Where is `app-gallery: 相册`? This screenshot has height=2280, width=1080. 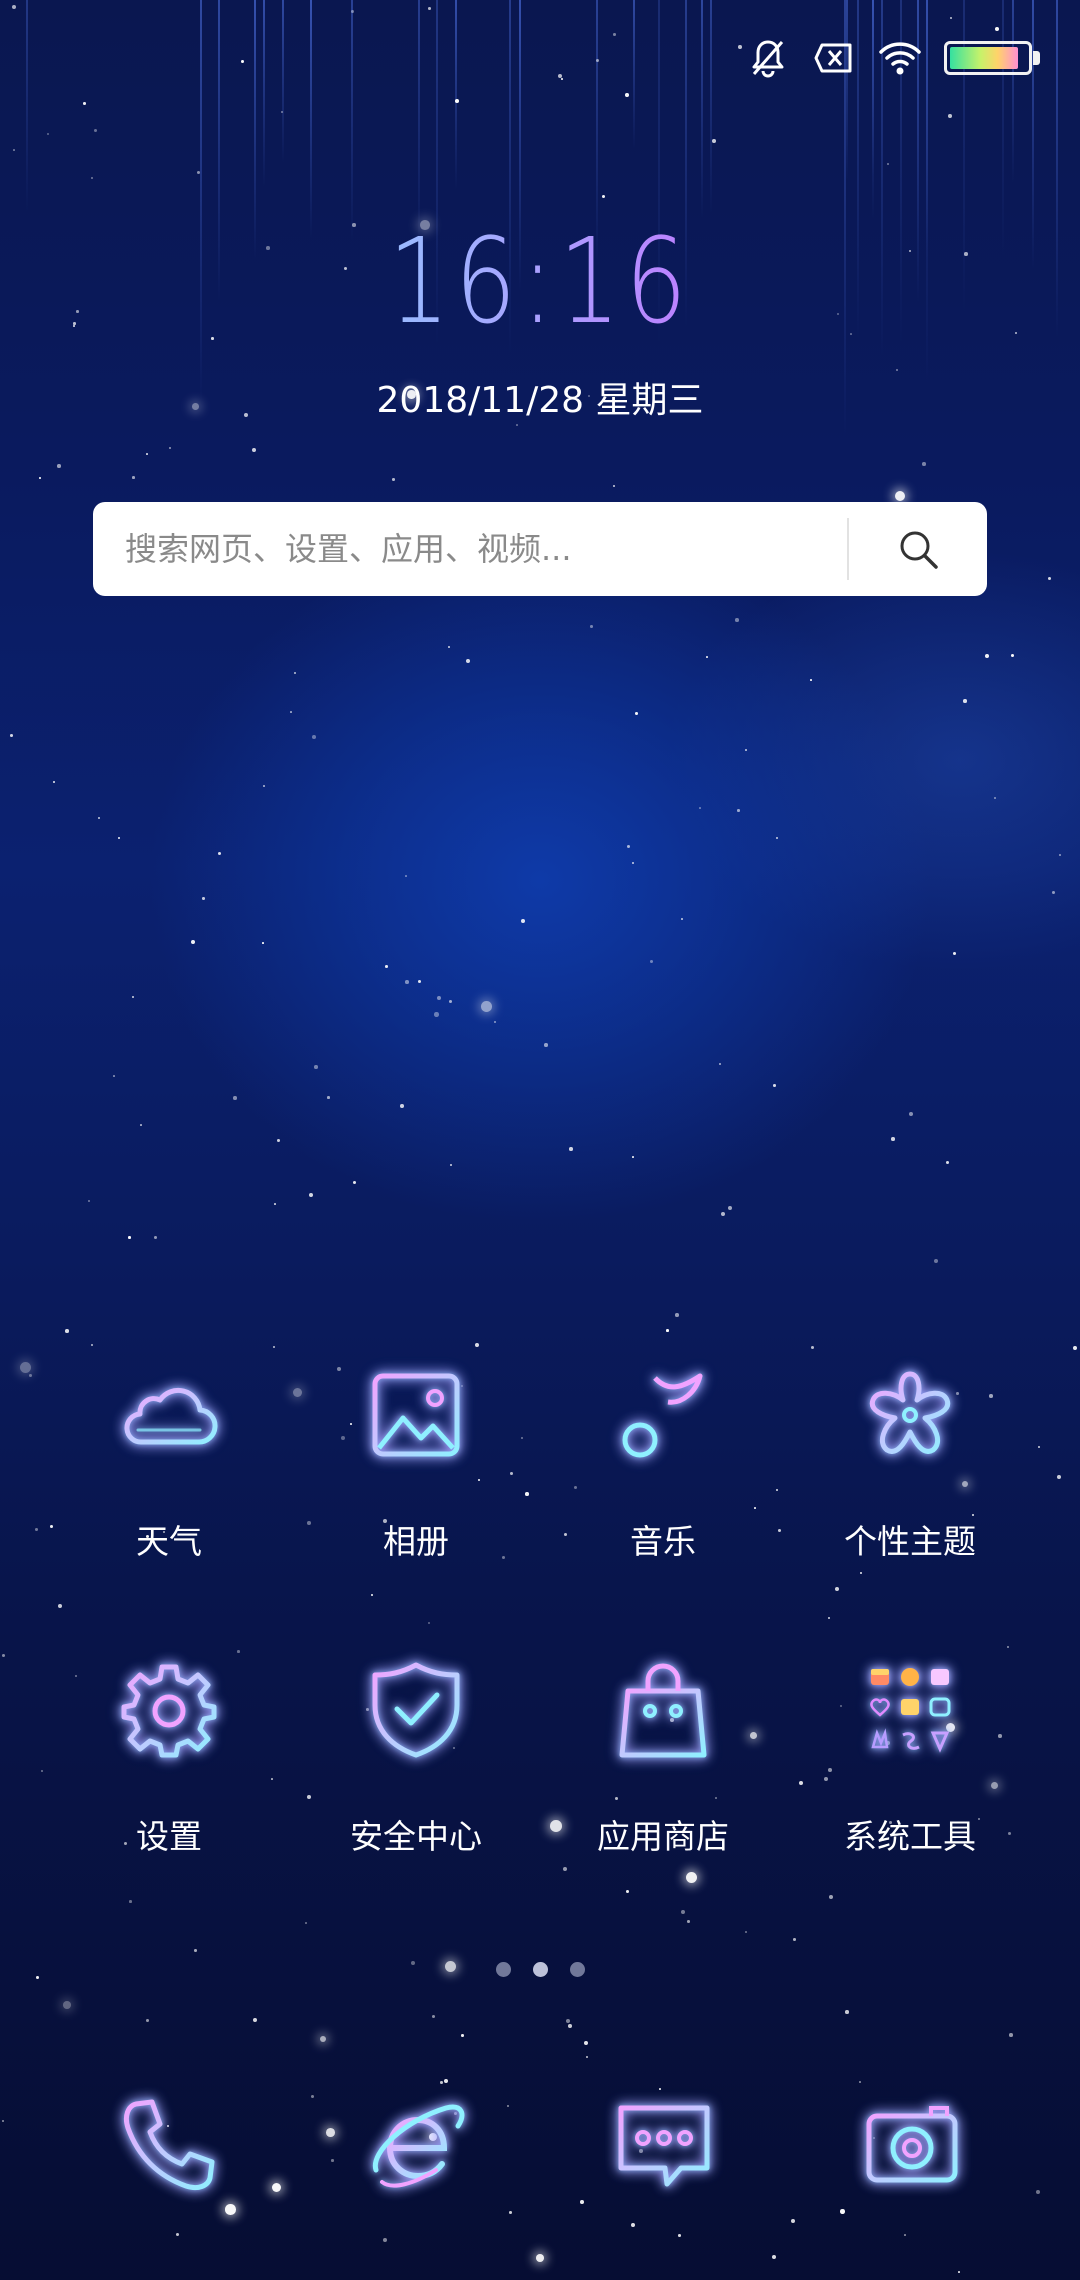 app-gallery: 相册 is located at coordinates (416, 1470).